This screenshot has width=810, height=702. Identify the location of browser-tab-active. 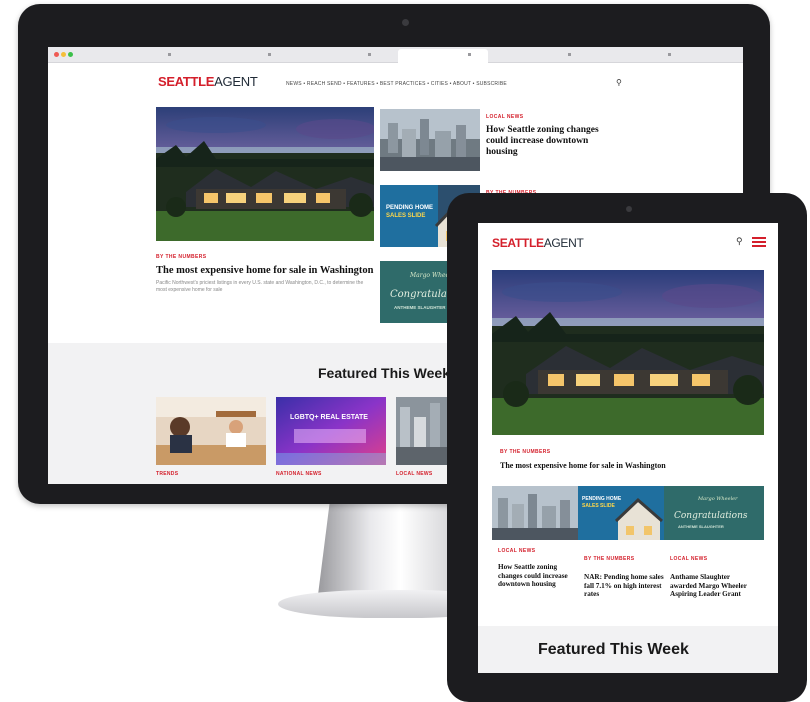
(443, 56).